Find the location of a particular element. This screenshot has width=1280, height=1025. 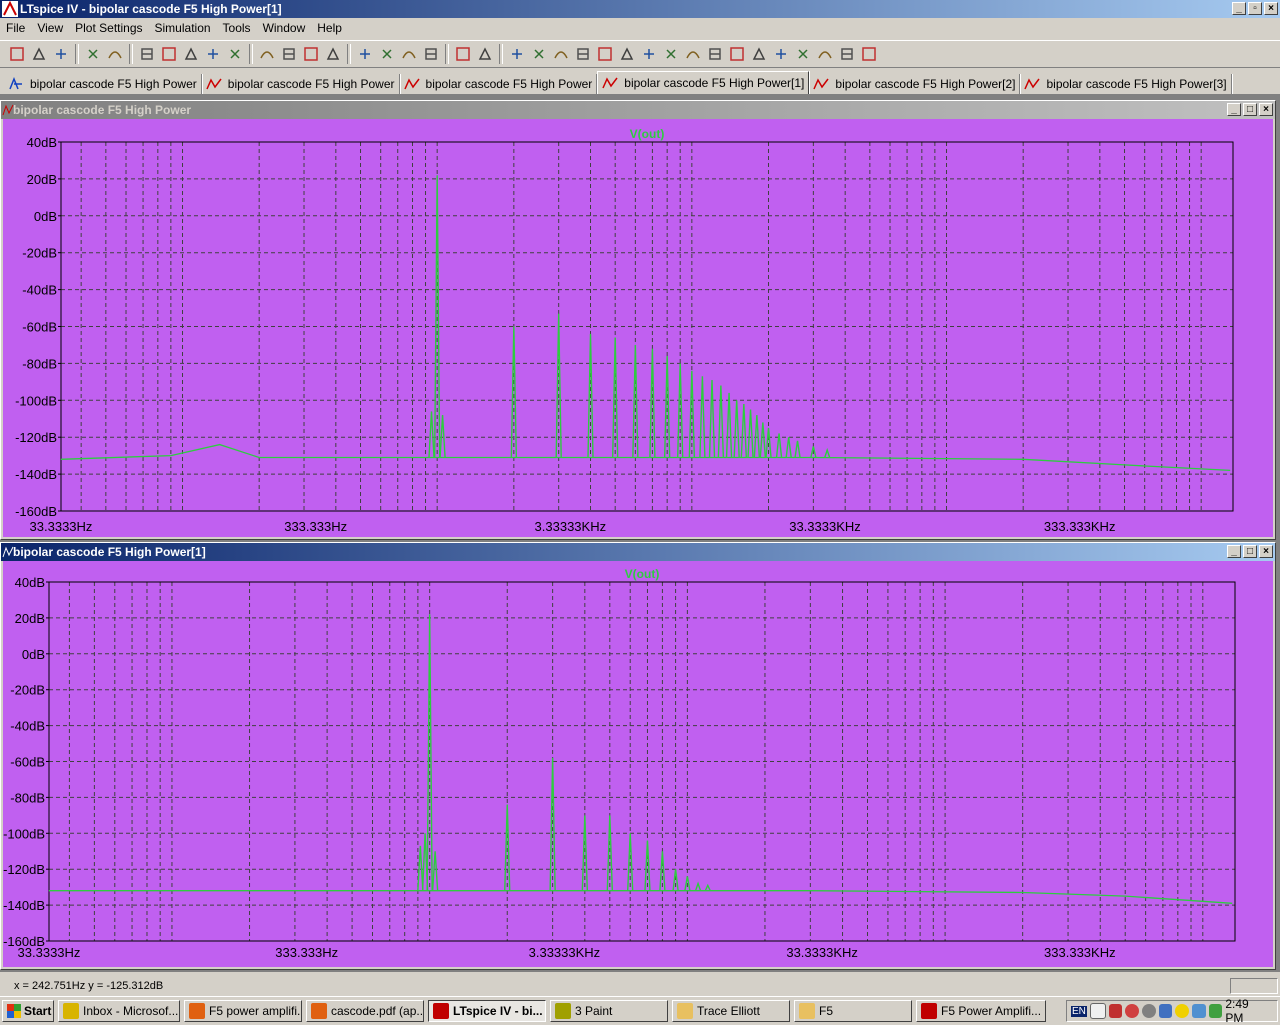

network-icon is located at coordinates (1148, 1011).